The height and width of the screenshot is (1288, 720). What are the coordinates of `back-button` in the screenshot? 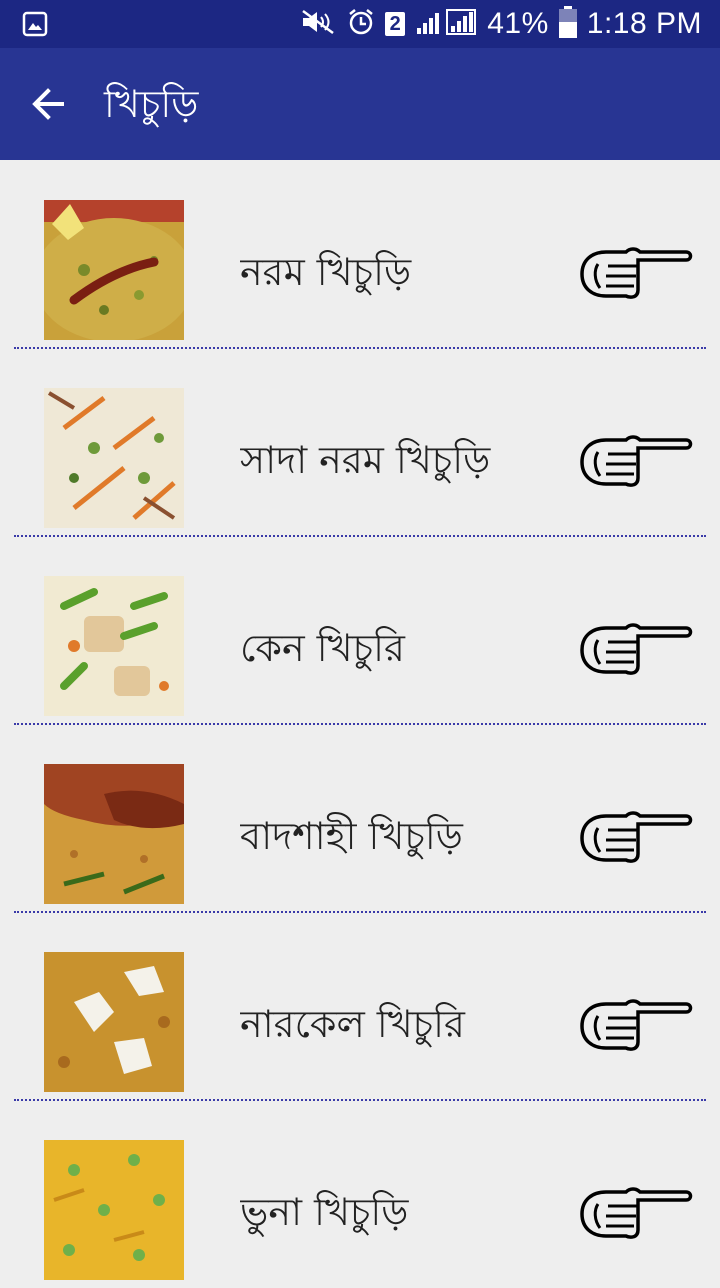 It's located at (48, 104).